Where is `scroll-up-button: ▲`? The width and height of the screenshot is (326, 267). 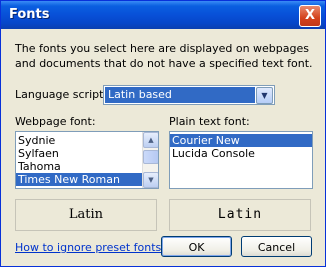 scroll-up-button: ▲ is located at coordinates (150, 140).